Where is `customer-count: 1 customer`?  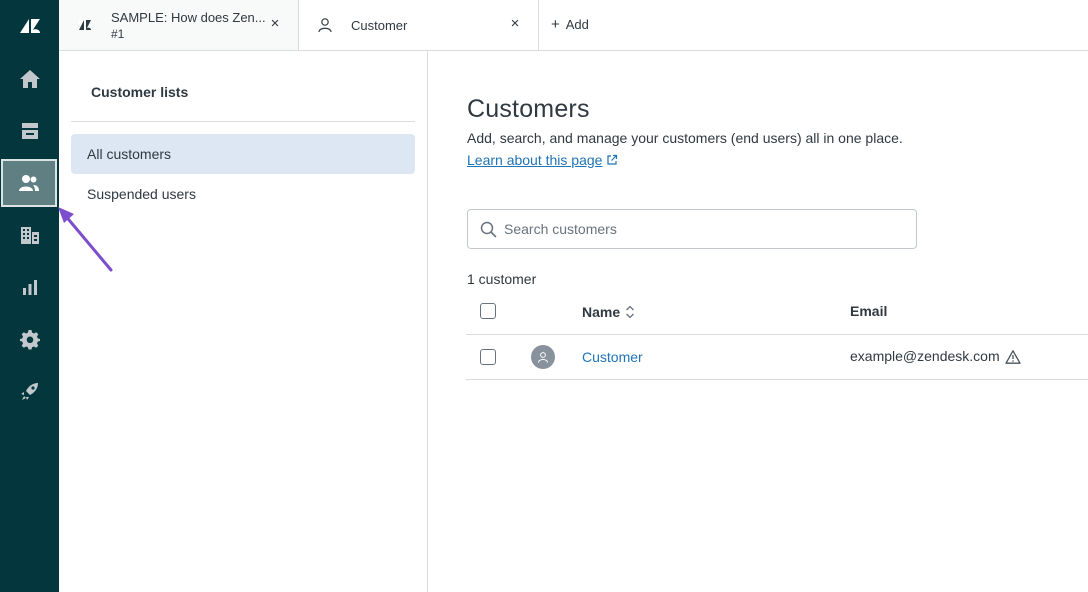 customer-count: 1 customer is located at coordinates (502, 279).